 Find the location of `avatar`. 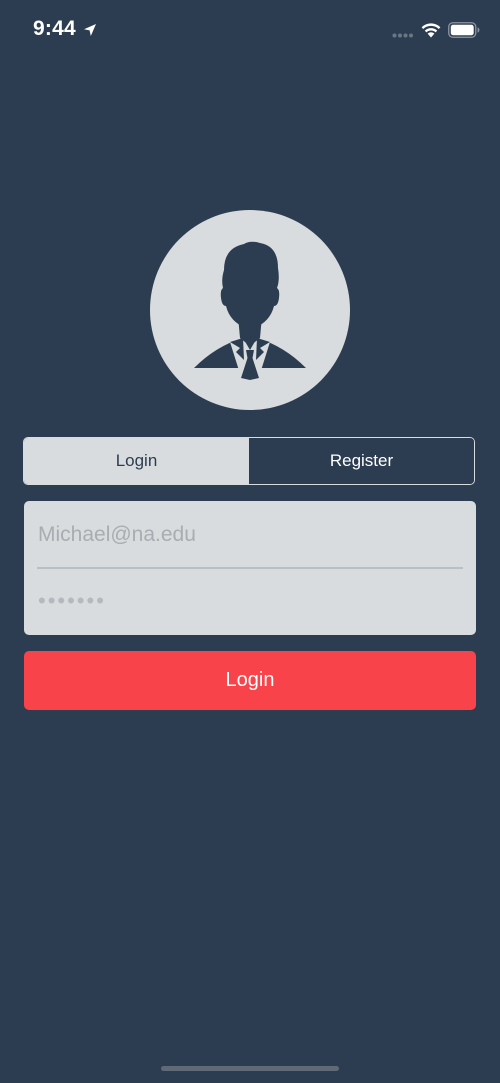

avatar is located at coordinates (250, 310).